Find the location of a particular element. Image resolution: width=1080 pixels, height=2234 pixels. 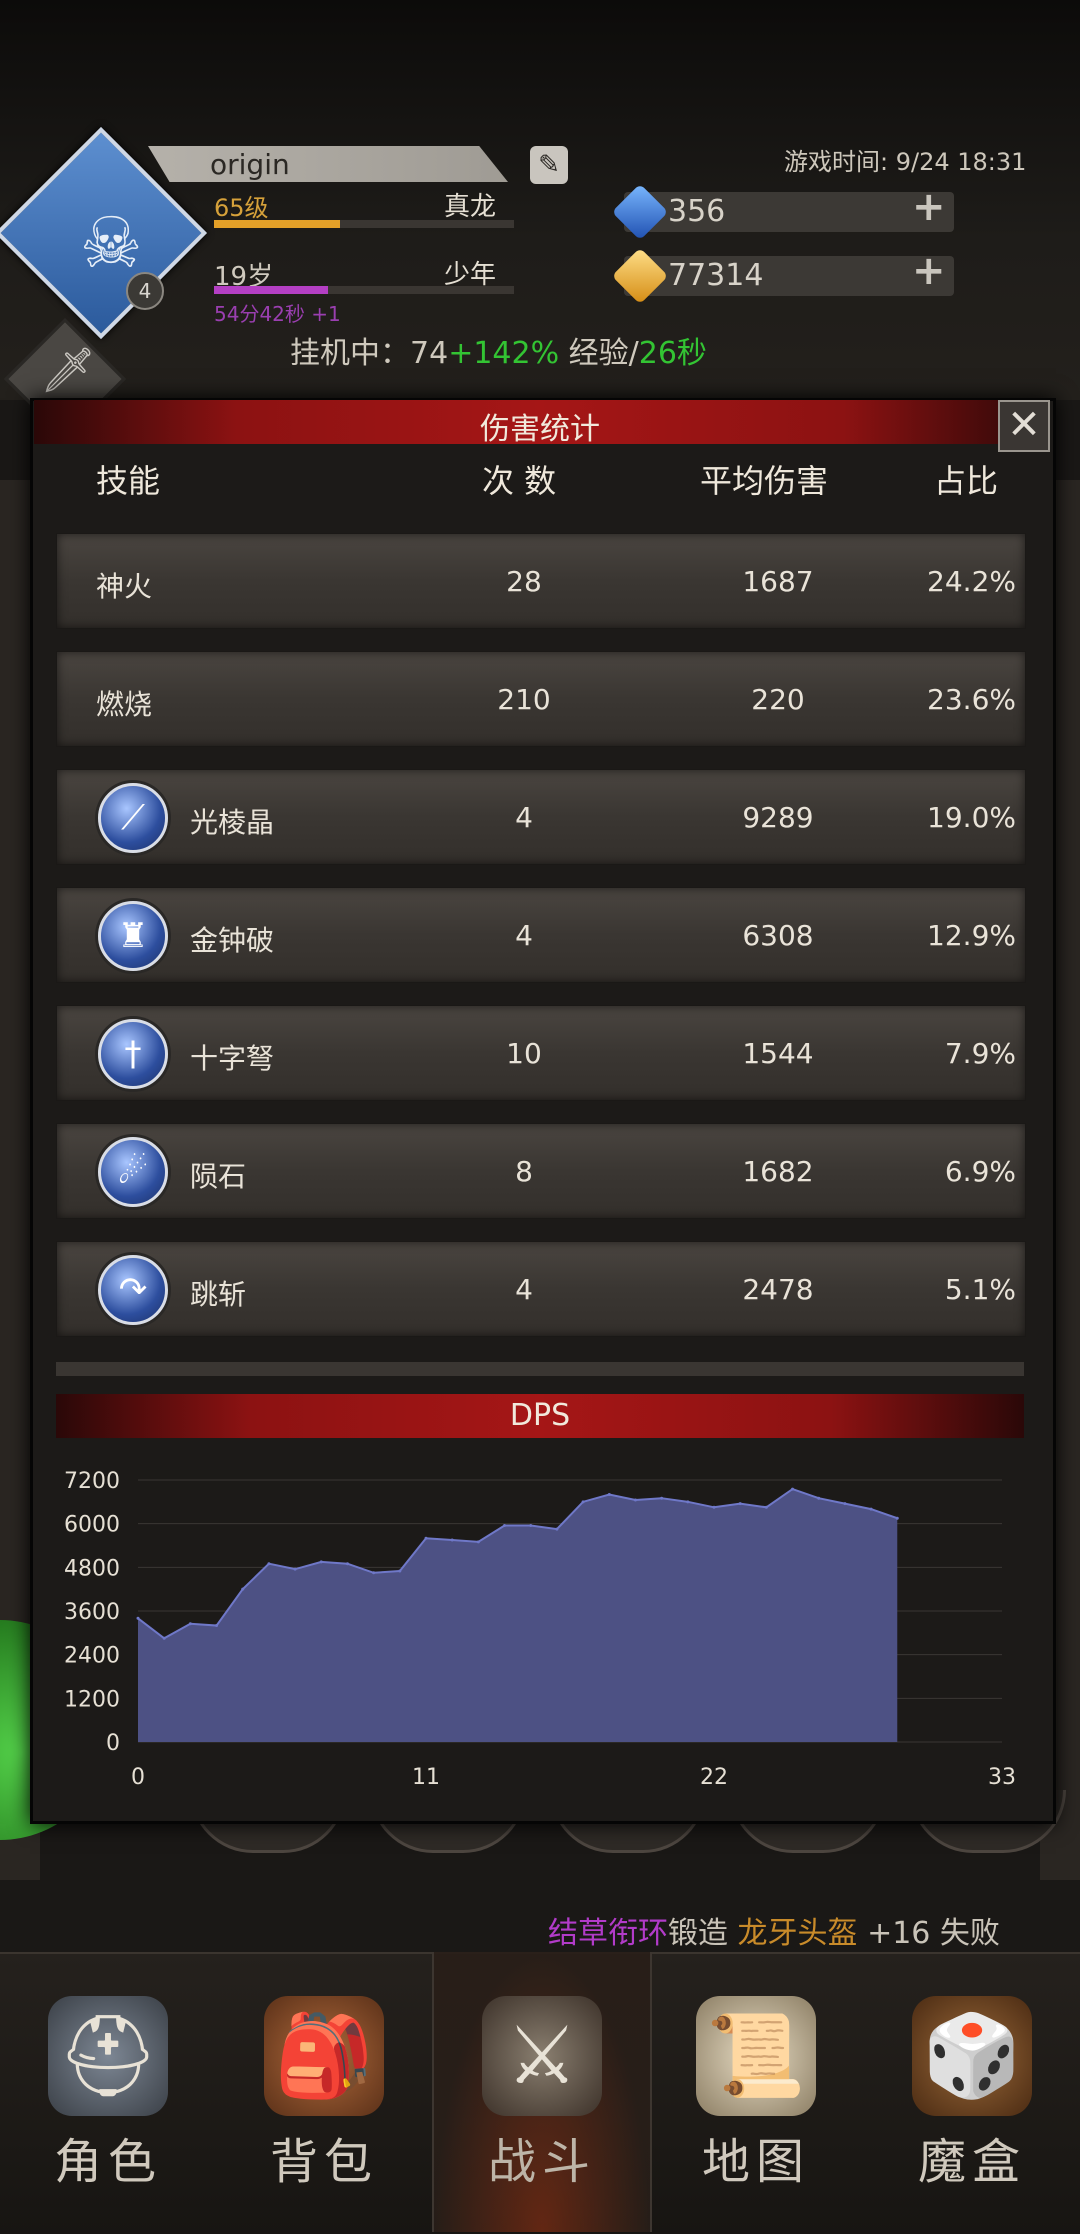

nav-character: ⛑ 角色 is located at coordinates (108, 2092).